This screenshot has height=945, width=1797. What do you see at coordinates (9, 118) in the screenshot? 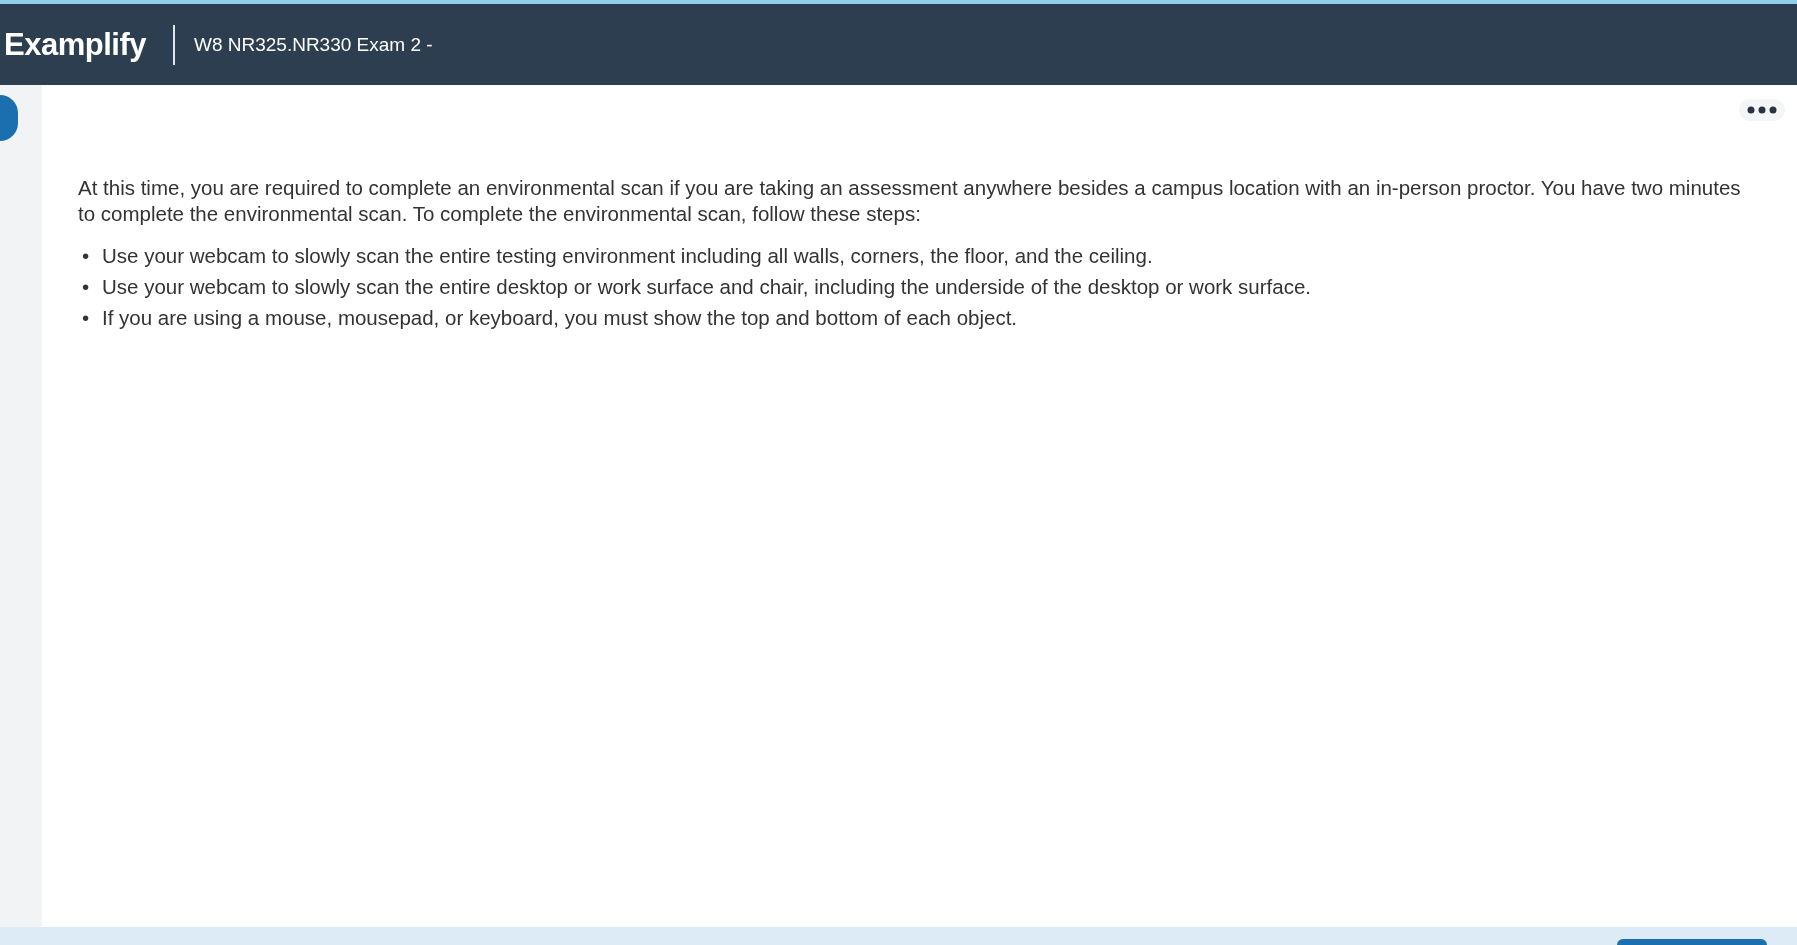
I see `side-tab` at bounding box center [9, 118].